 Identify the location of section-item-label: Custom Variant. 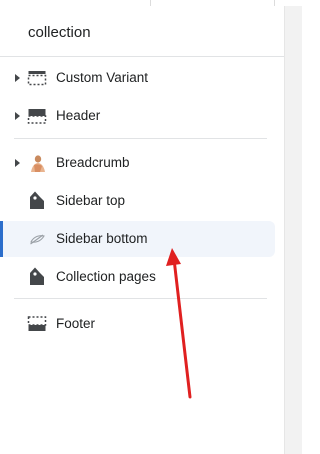
(102, 77).